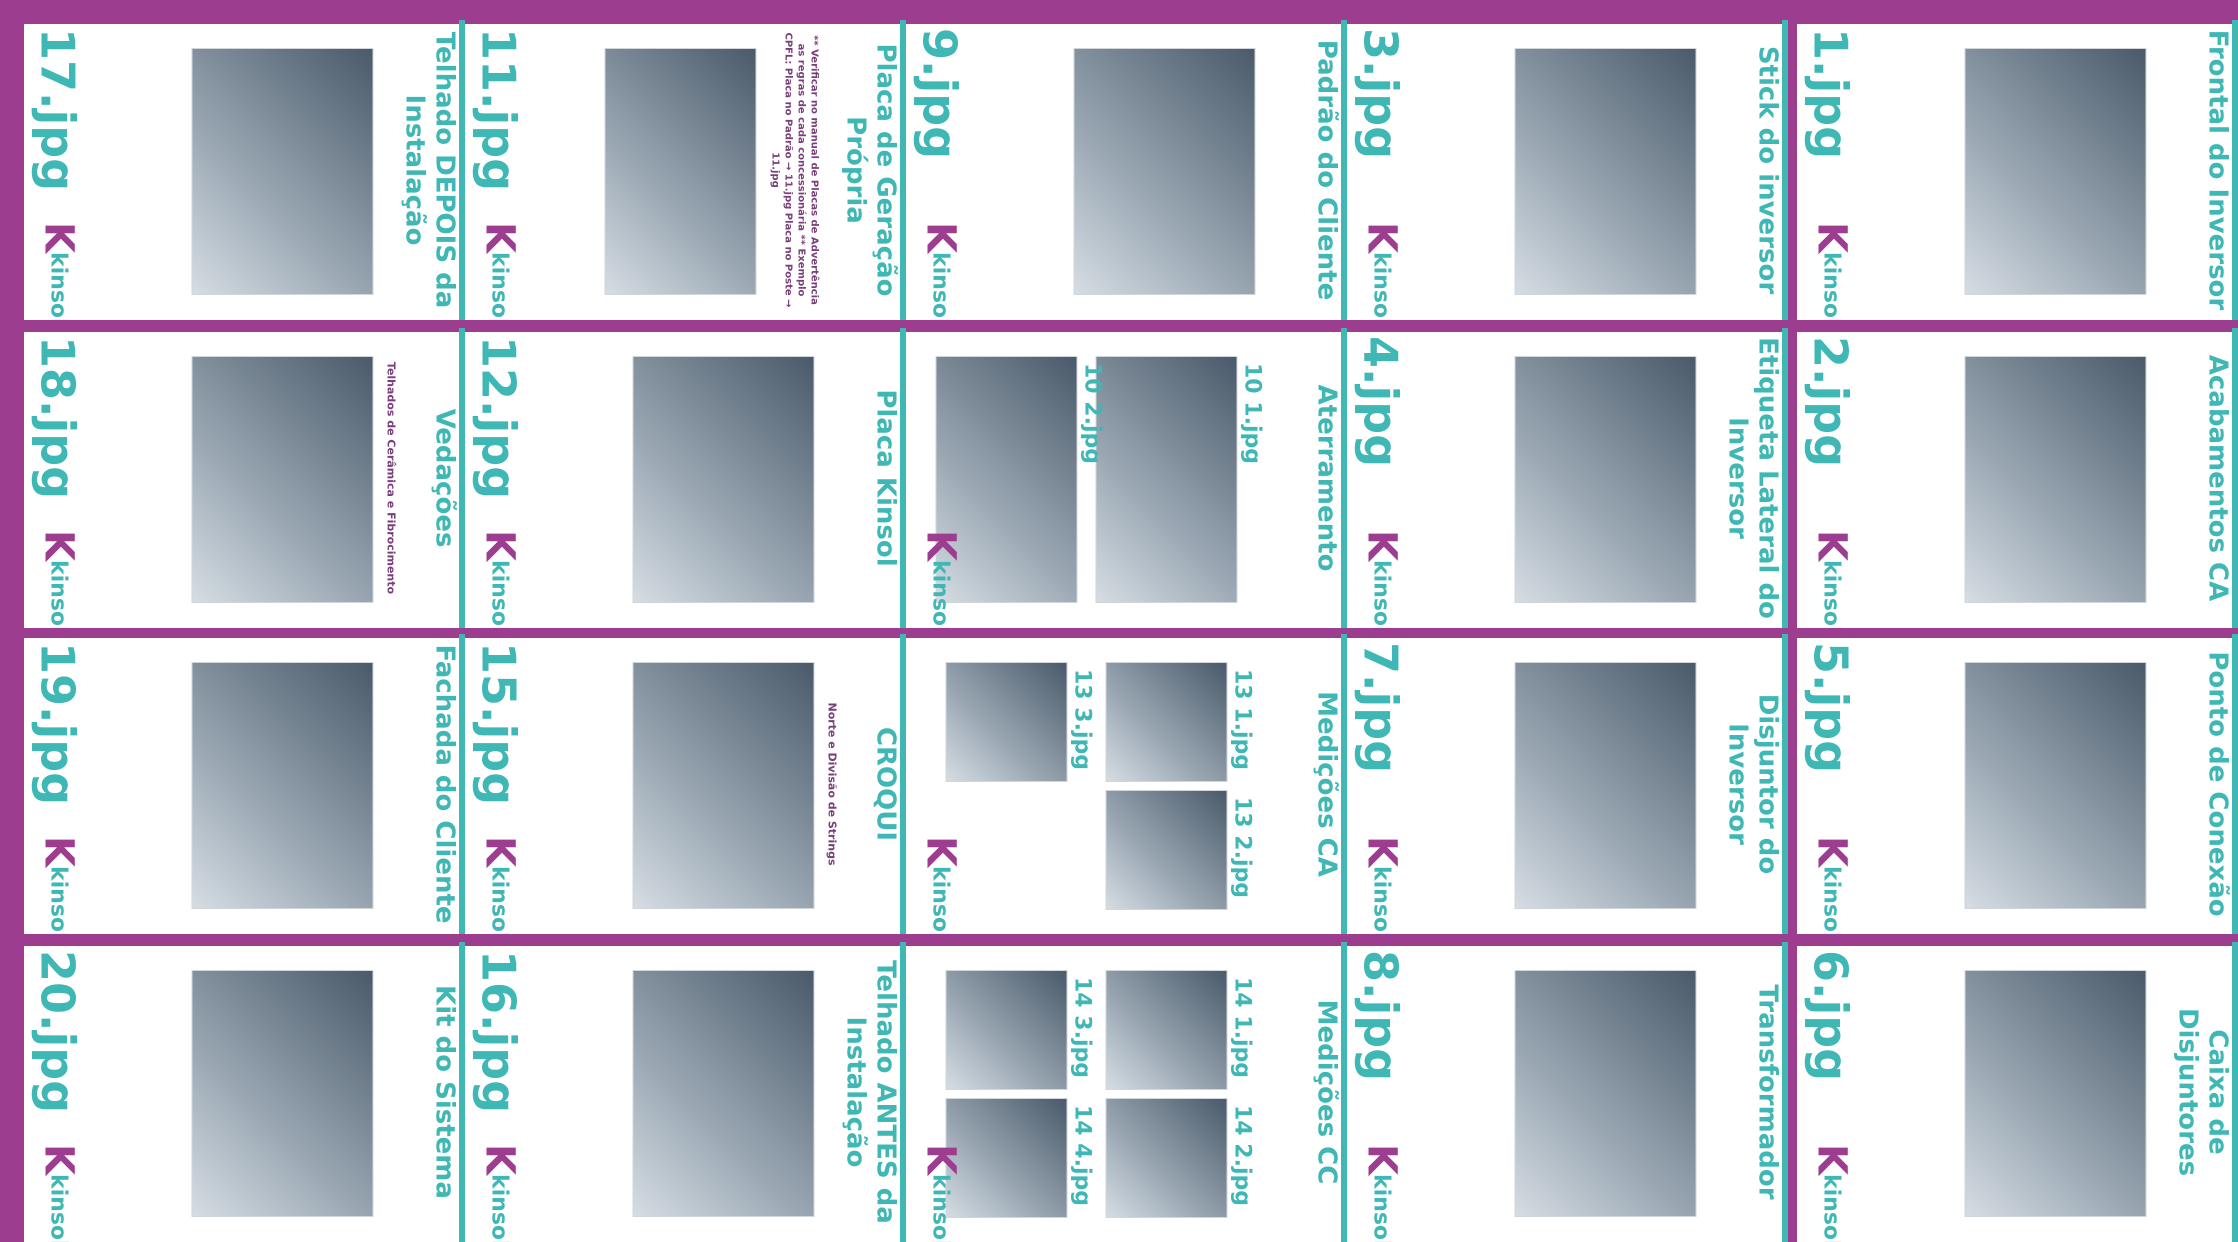 The height and width of the screenshot is (1242, 2238). What do you see at coordinates (1241, 719) in the screenshot?
I see `photo-label: 13 1.jpg` at bounding box center [1241, 719].